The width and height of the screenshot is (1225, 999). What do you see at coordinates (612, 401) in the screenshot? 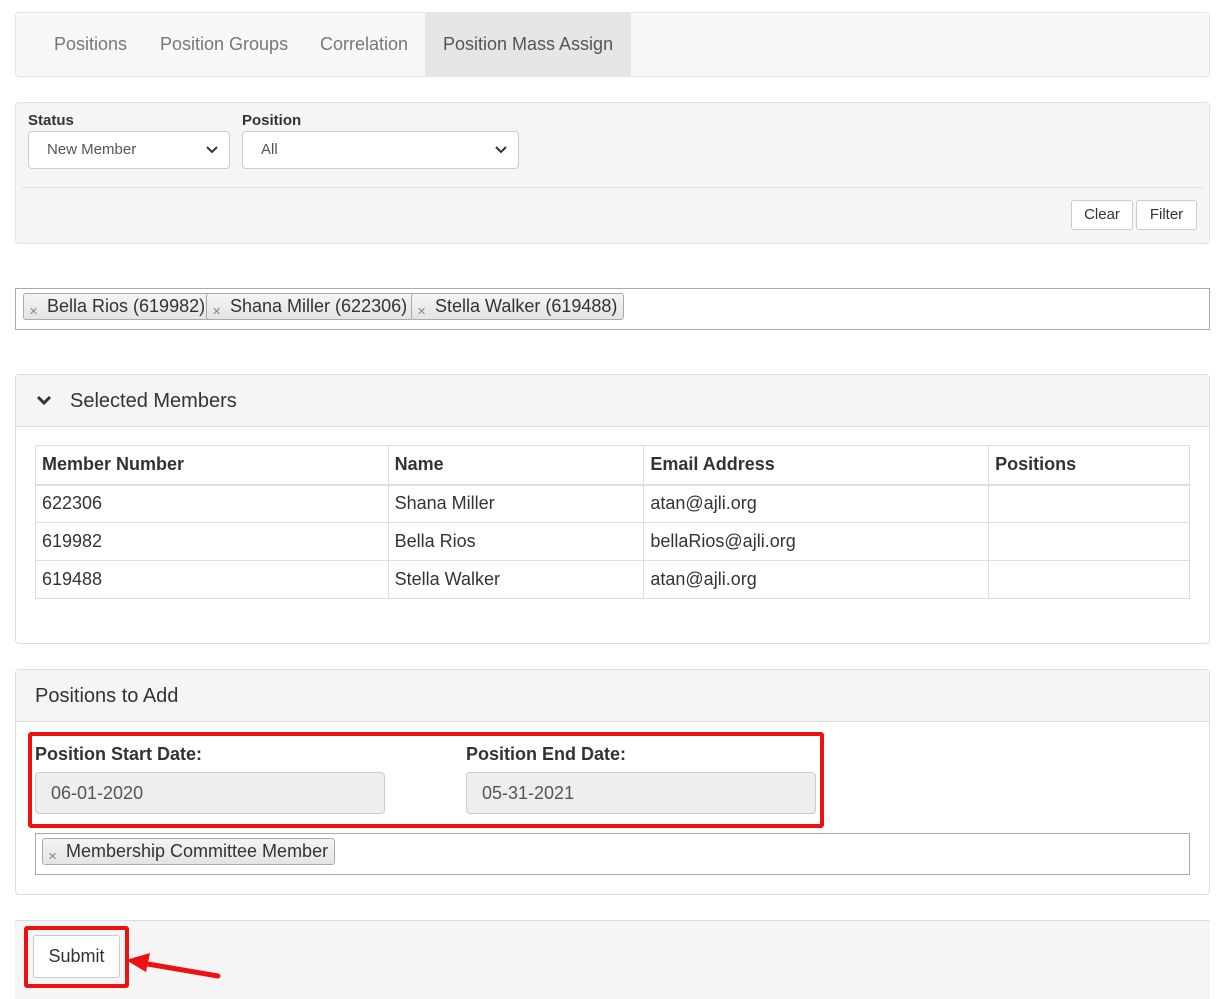
I see `selected-members-header: Selected Members` at bounding box center [612, 401].